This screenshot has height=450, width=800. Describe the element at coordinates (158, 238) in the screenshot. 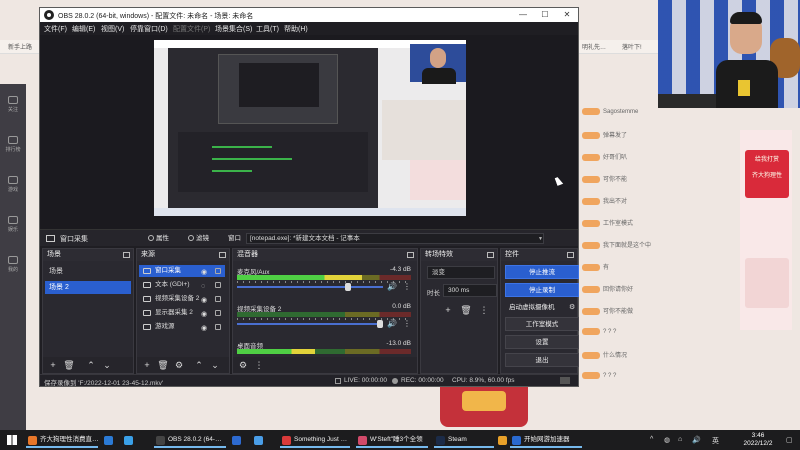

I see `properties-button: 属性` at that location.